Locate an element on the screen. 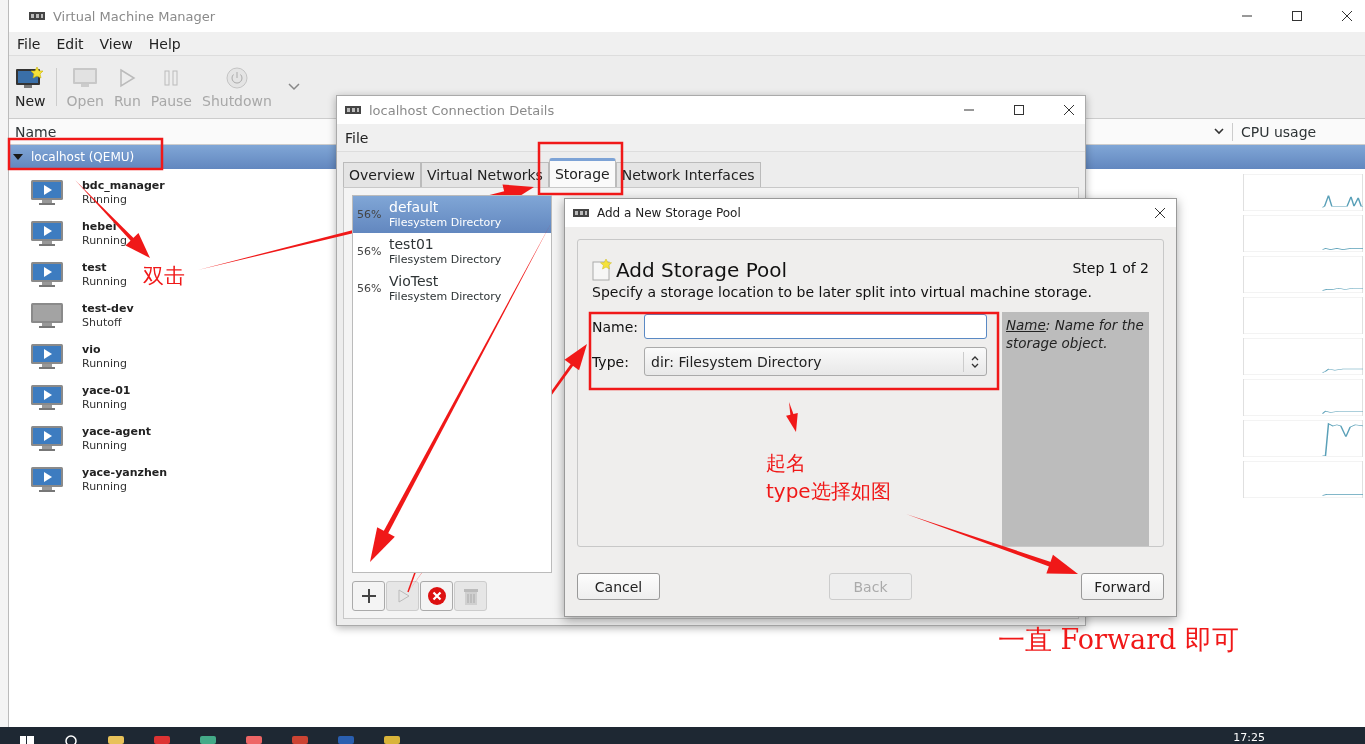  vm-status: Shutoff is located at coordinates (102, 322).